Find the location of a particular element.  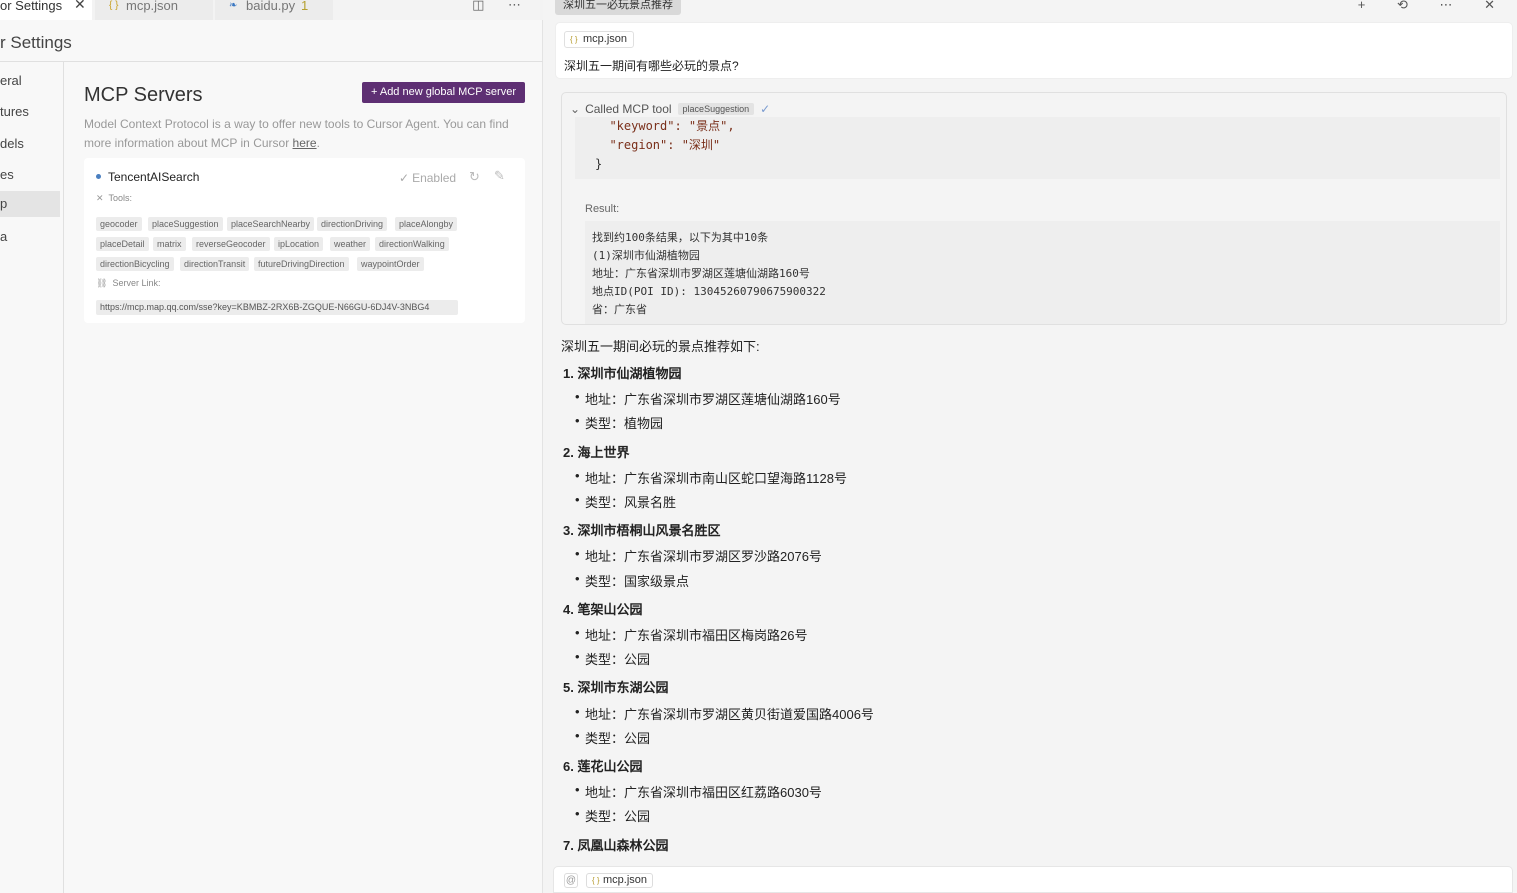

place-address: 地址：广东省深圳市福田区红荔路6030号 is located at coordinates (698, 791).